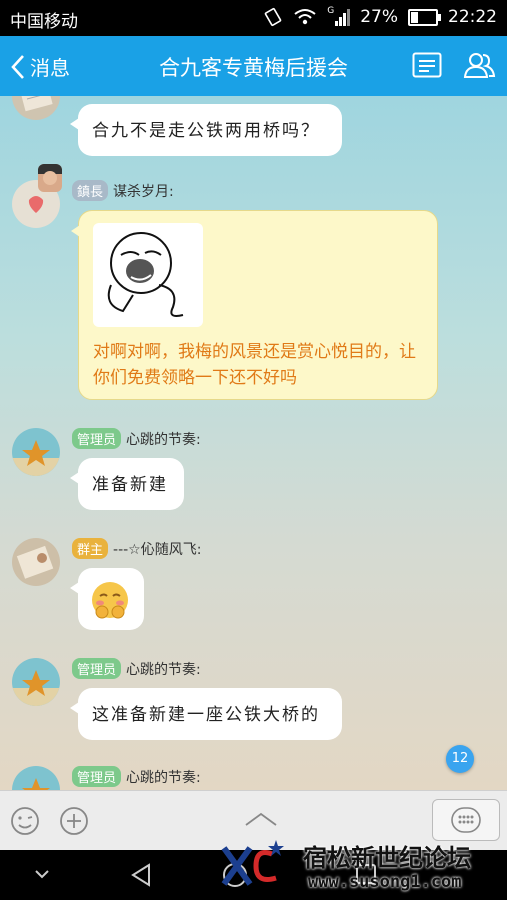 Image resolution: width=507 pixels, height=900 pixels. Describe the element at coordinates (253, 66) in the screenshot. I see `title-bar: 消息 合九客专黄梅后援会` at that location.